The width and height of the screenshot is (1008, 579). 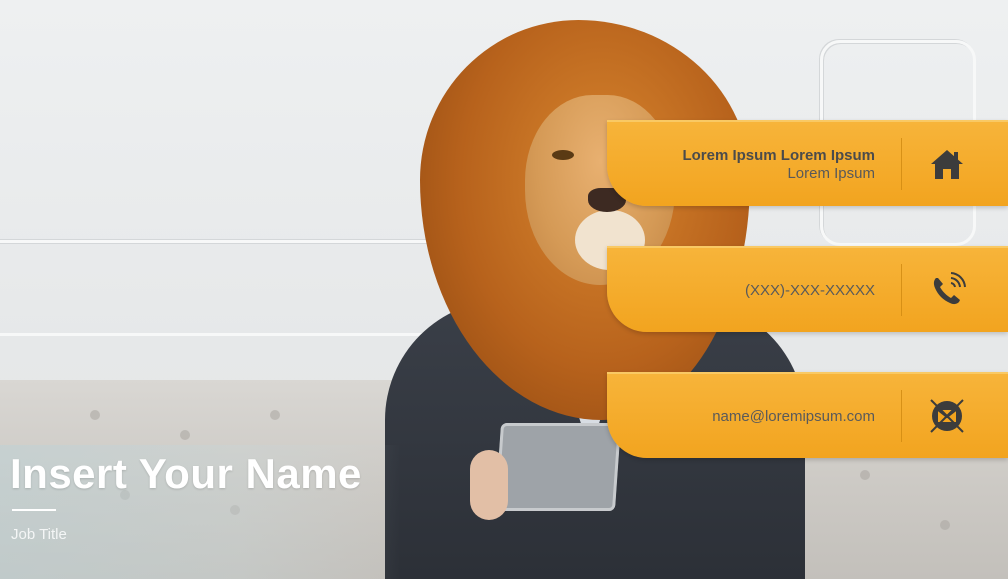 I want to click on address-panel: Lorem Ipsum Lorem Ipsum Lorem Ipsum, so click(x=807, y=163).